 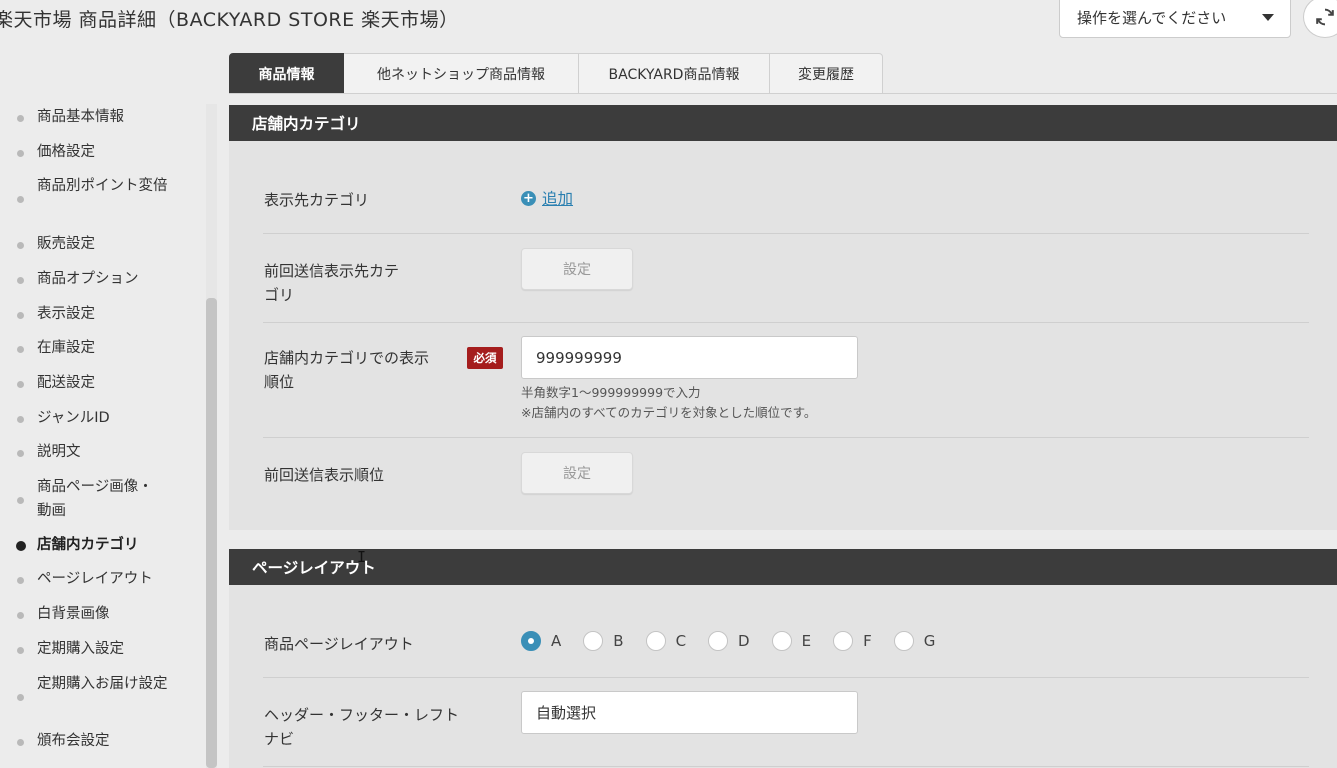 What do you see at coordinates (826, 73) in the screenshot?
I see `tab-change-history: 変更履歴` at bounding box center [826, 73].